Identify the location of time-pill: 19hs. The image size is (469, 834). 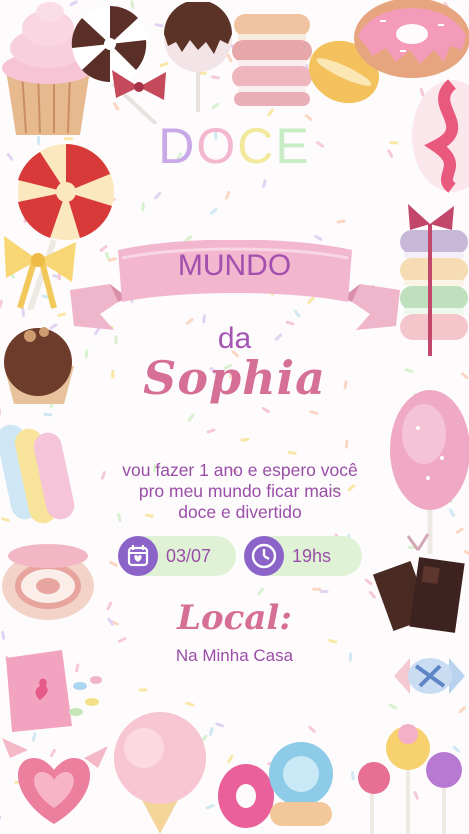
(303, 556).